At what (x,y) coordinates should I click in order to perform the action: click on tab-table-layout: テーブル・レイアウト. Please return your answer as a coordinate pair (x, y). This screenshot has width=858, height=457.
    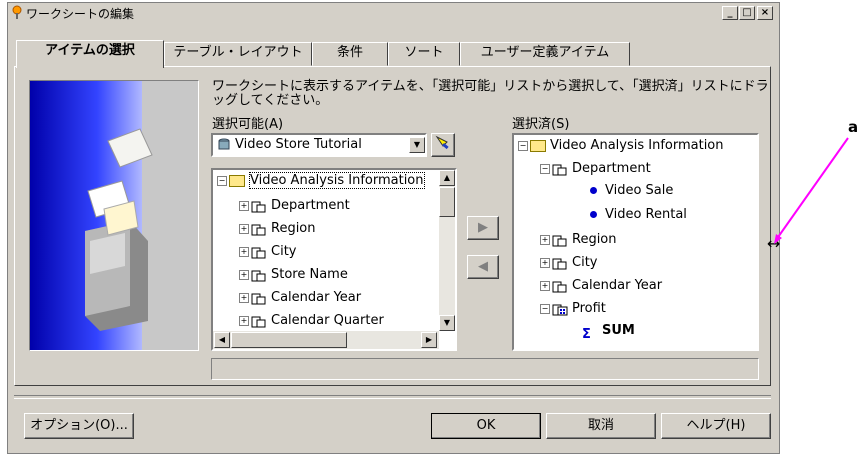
    Looking at the image, I should click on (238, 54).